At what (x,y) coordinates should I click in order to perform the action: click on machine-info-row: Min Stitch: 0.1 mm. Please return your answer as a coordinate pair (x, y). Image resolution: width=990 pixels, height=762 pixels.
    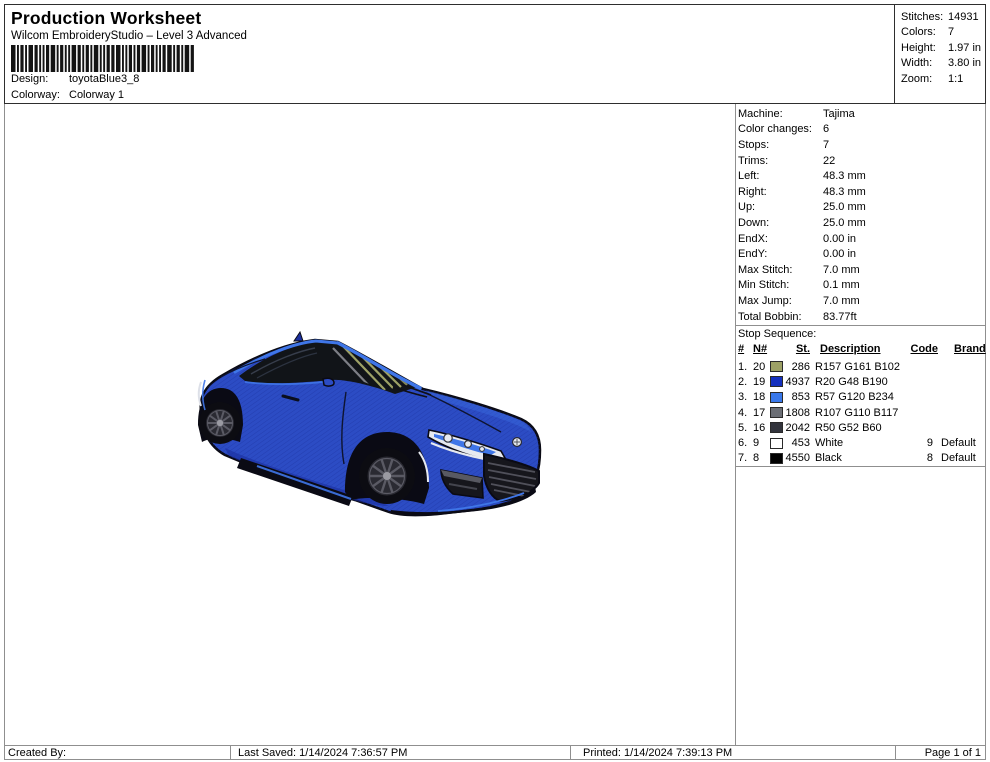
    Looking at the image, I should click on (860, 286).